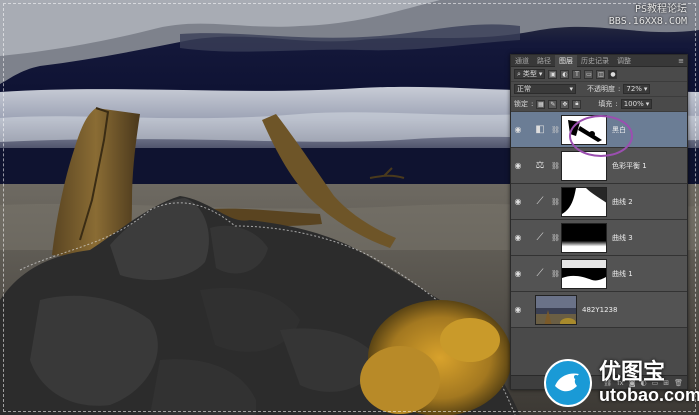 This screenshot has width=699, height=415. I want to click on brand-logo-icon, so click(568, 383).